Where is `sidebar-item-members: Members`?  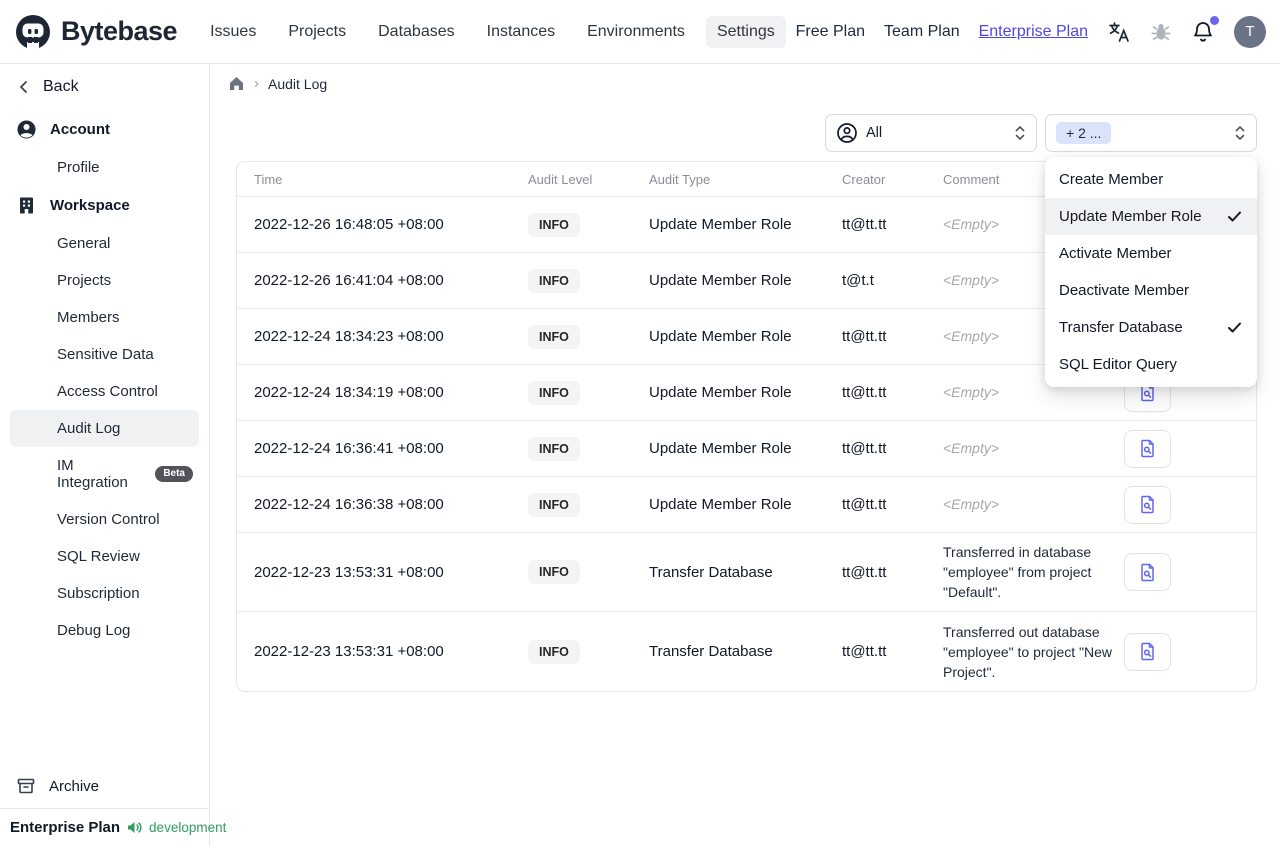 sidebar-item-members: Members is located at coordinates (104, 317).